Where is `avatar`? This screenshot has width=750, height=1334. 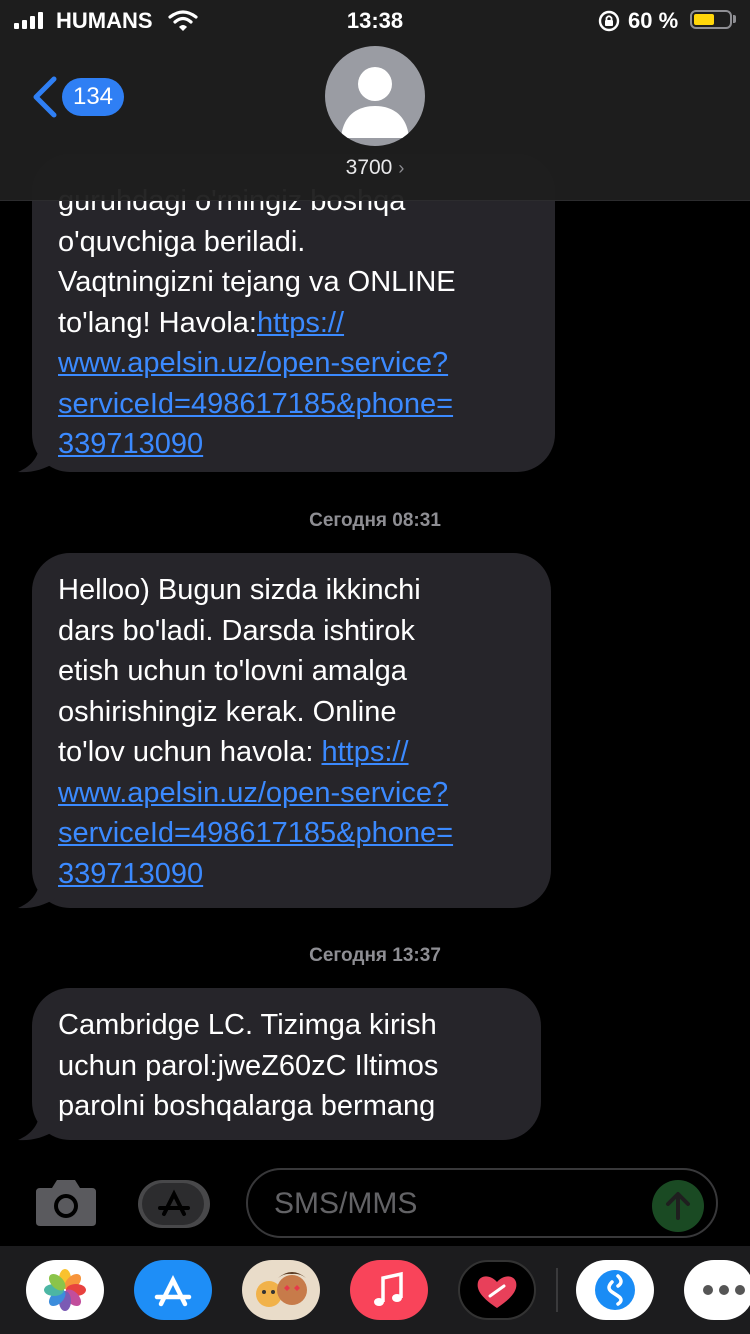
avatar is located at coordinates (375, 96).